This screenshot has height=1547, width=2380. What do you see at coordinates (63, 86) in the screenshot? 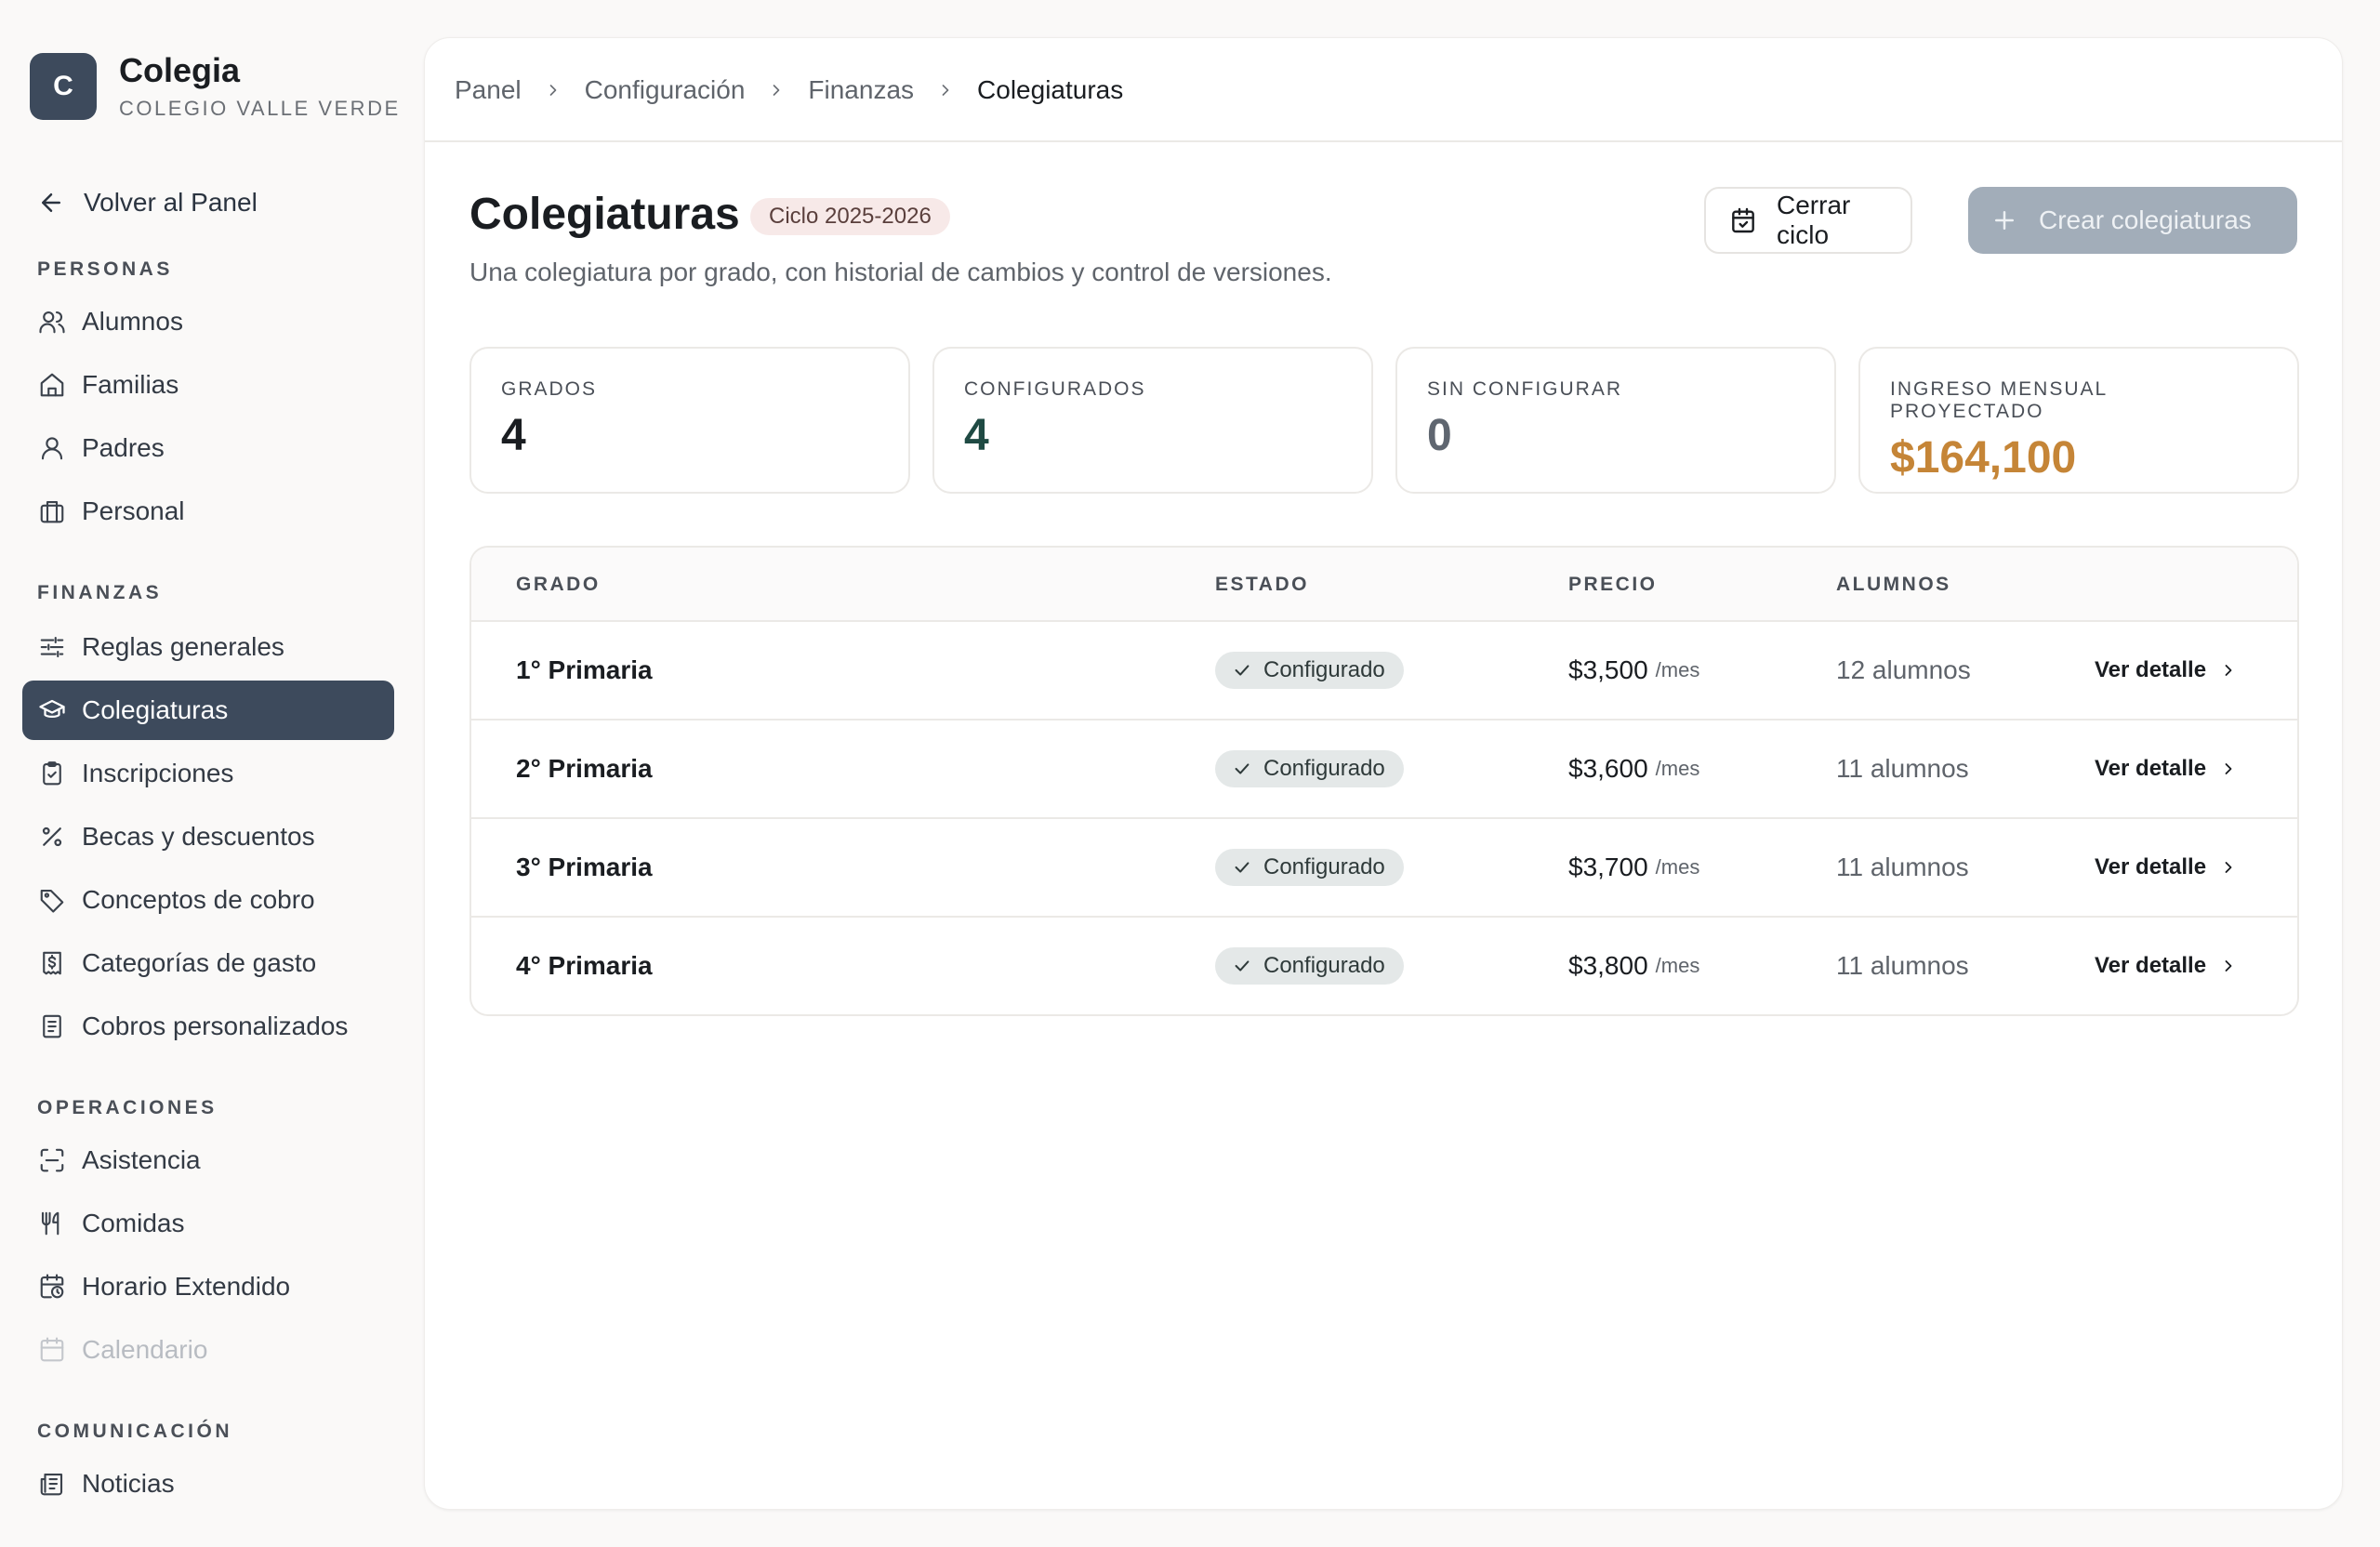
I see `brand-logo: C` at bounding box center [63, 86].